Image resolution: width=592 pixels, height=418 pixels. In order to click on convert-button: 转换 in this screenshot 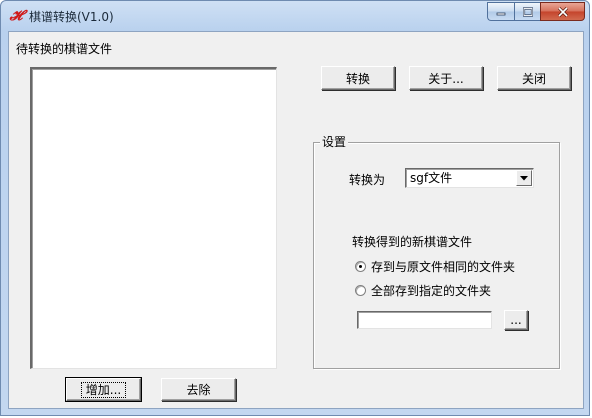, I will do `click(358, 78)`.